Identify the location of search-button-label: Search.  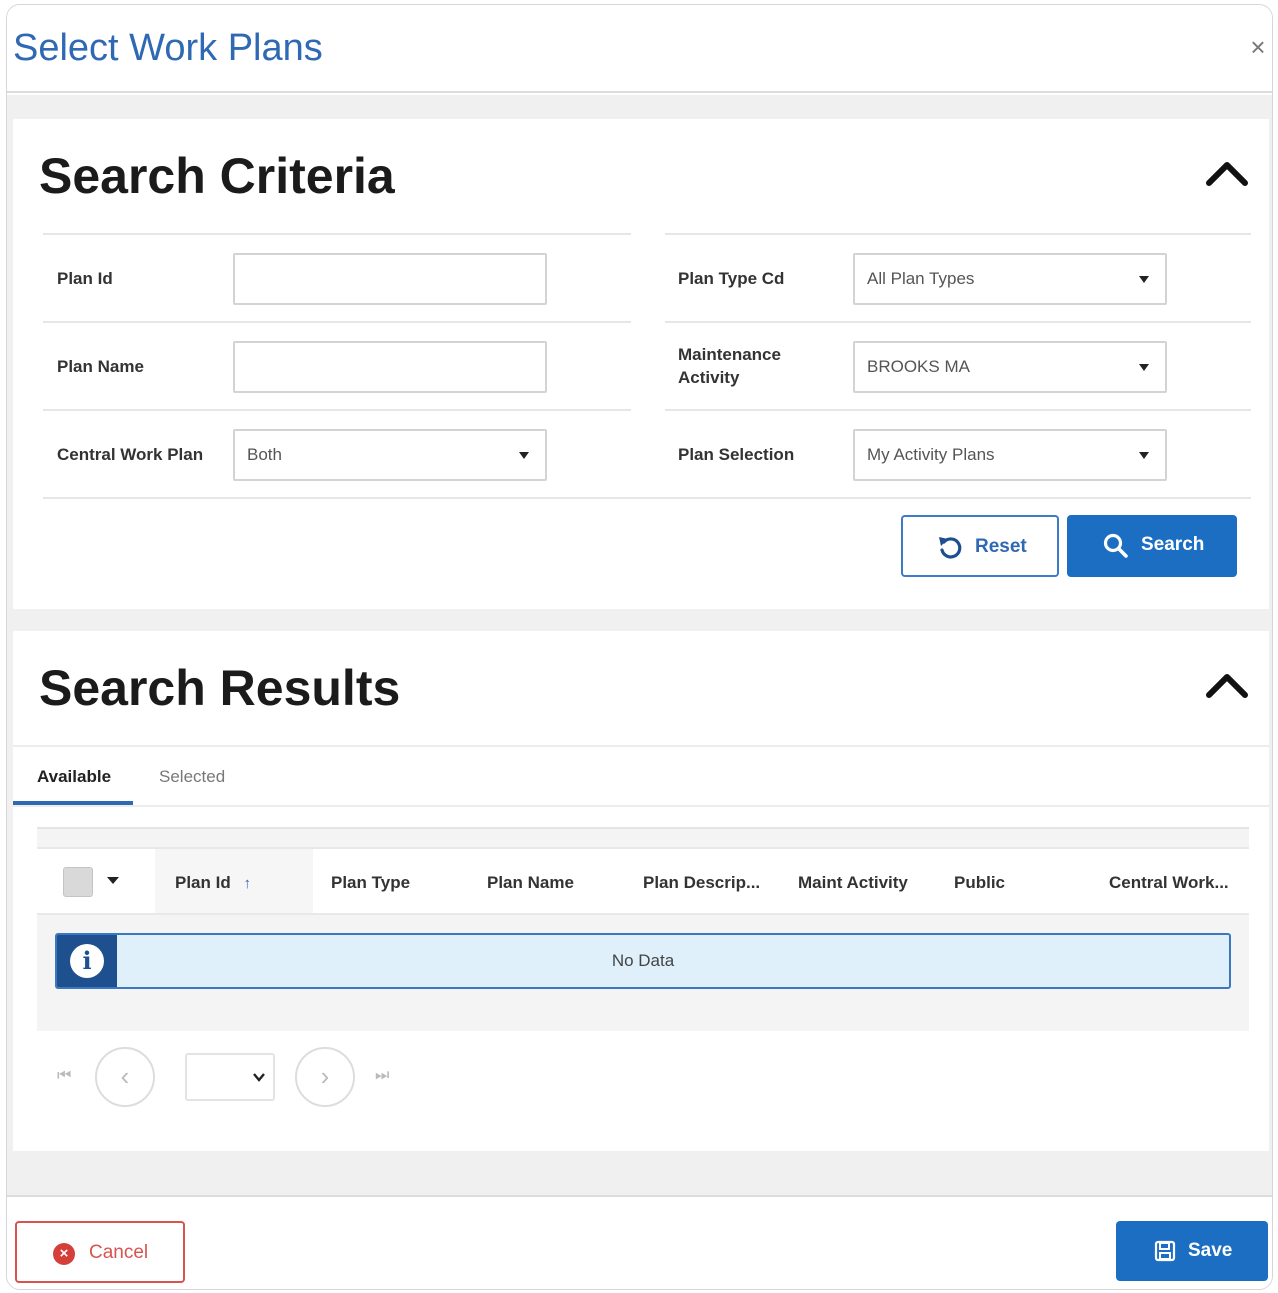
(1173, 544).